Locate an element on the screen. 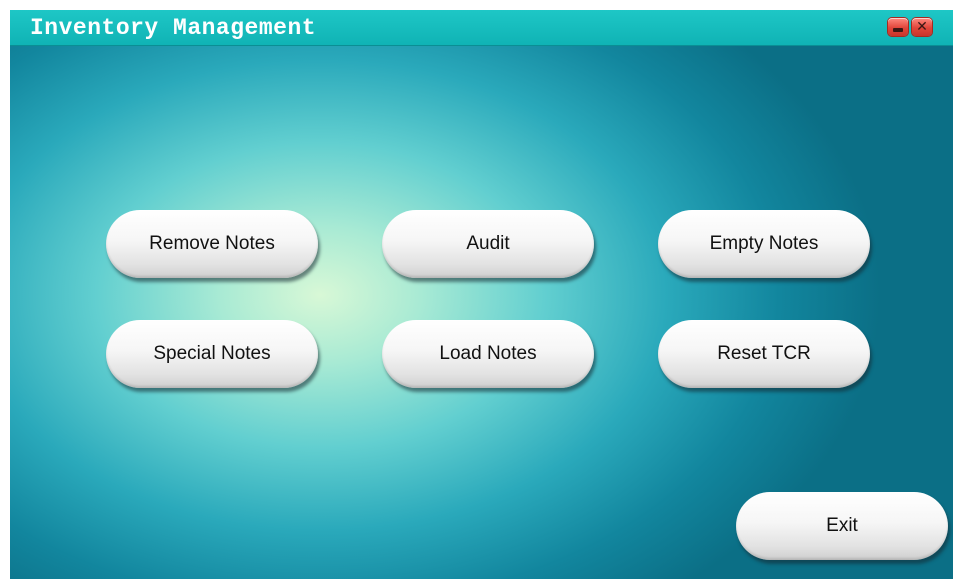  empty-notes-button: Empty Notes is located at coordinates (764, 244).